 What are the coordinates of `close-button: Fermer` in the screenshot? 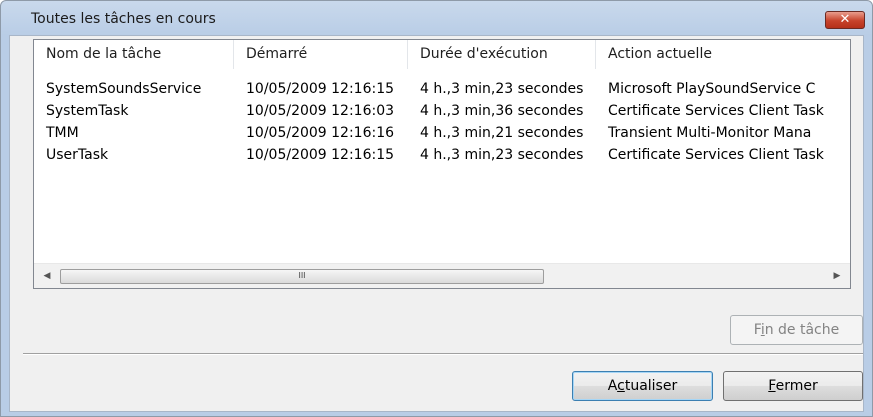 It's located at (793, 386).